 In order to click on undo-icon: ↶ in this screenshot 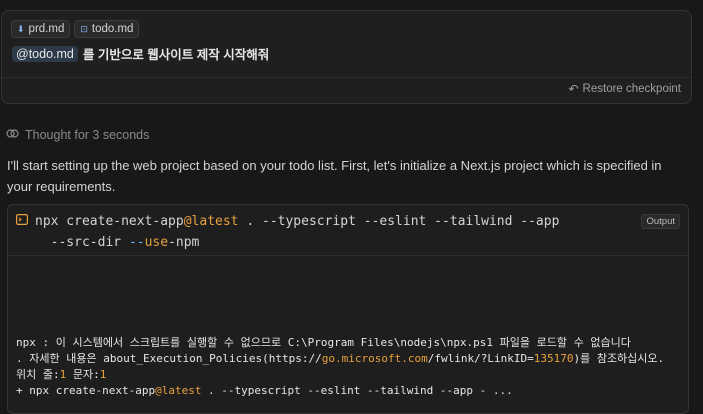, I will do `click(573, 89)`.